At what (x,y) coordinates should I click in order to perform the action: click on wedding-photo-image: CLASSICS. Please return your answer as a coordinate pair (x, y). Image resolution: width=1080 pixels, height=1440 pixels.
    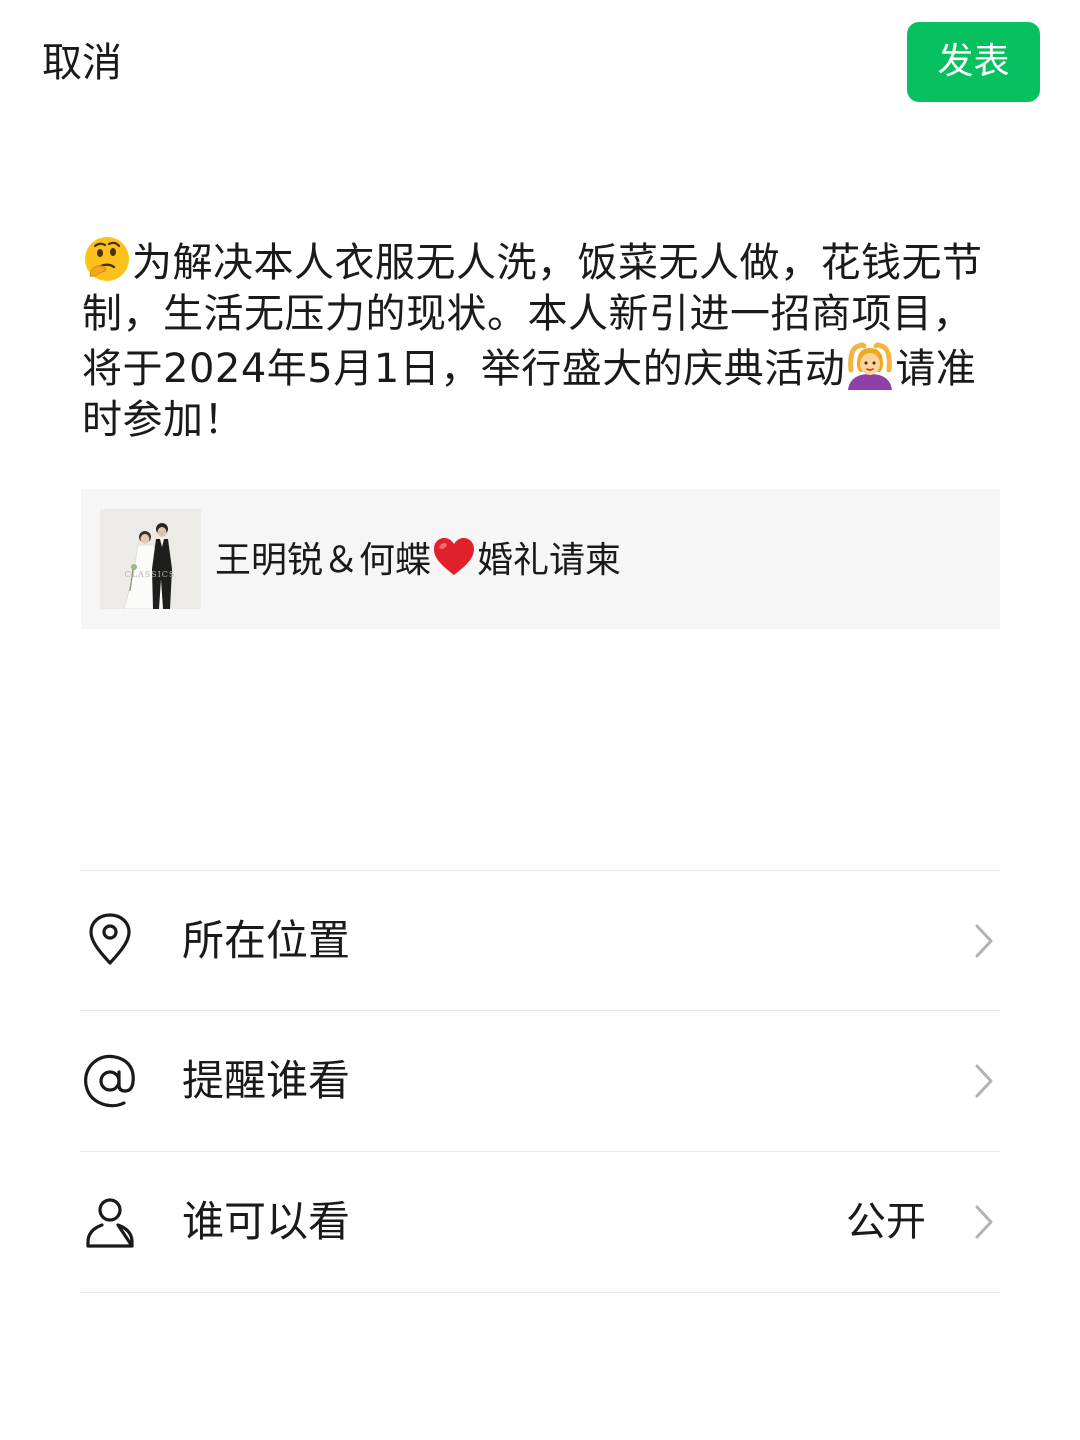
    Looking at the image, I should click on (150, 559).